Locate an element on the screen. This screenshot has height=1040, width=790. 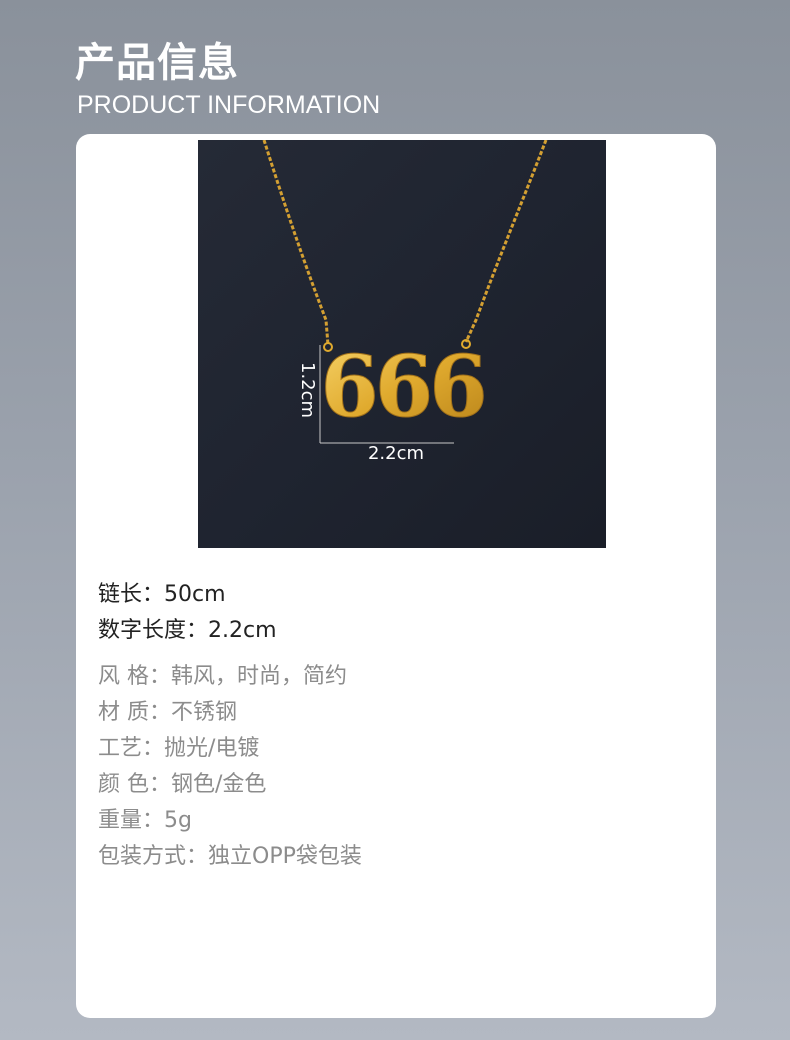
spec-craft: 工艺：抛光/电镀 is located at coordinates (179, 748).